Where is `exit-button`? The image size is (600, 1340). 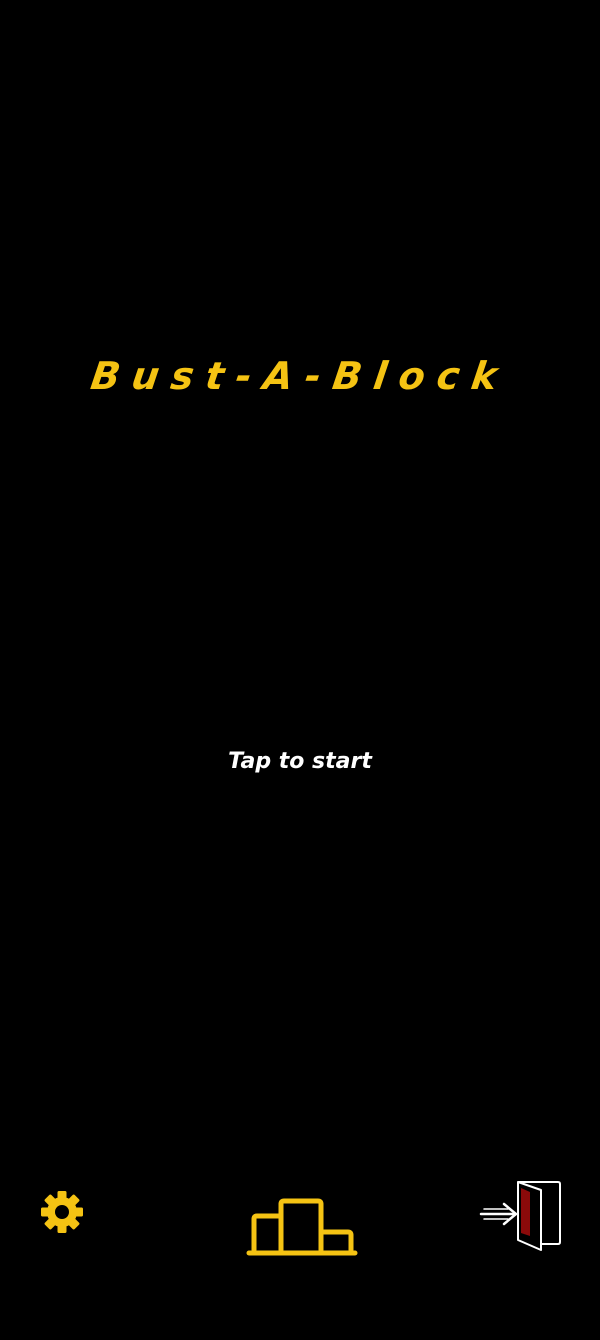 exit-button is located at coordinates (522, 1216).